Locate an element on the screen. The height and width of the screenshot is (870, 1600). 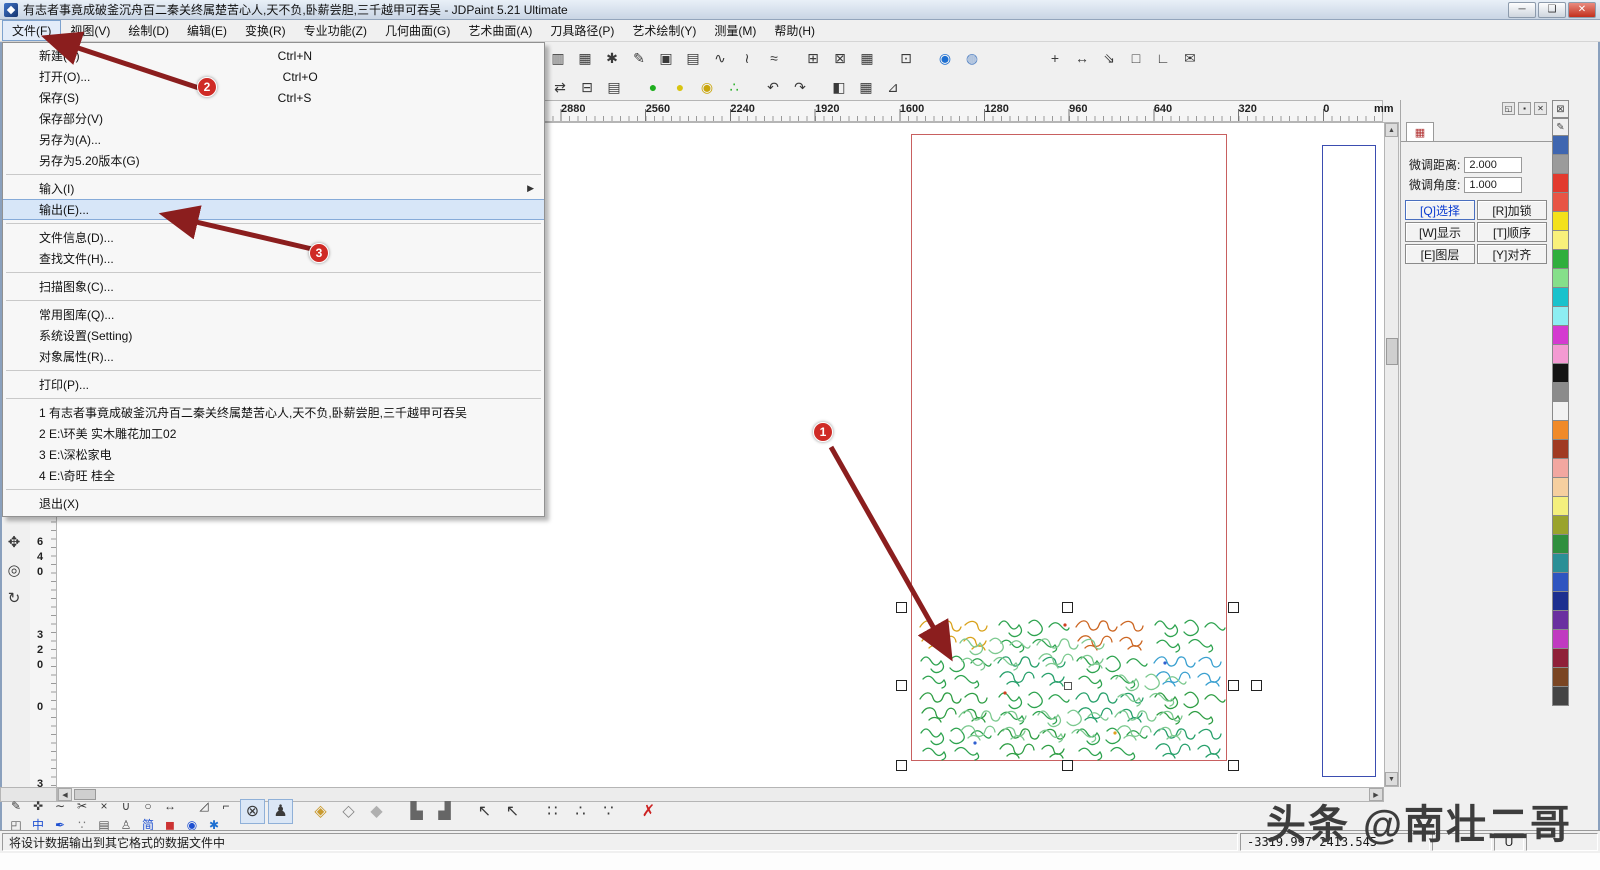
vertical-scroll-thumb is located at coordinates (1392, 351).